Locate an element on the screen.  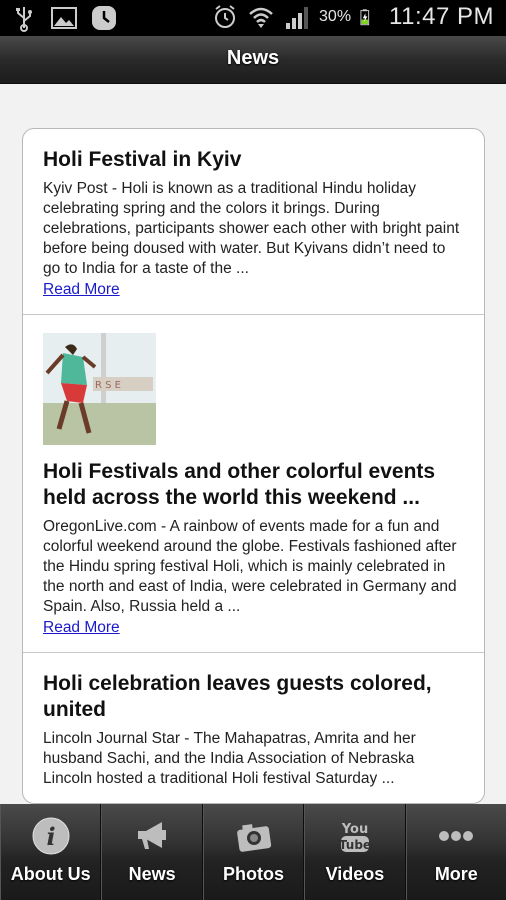
news-thumbnail: R S E is located at coordinates (99, 389).